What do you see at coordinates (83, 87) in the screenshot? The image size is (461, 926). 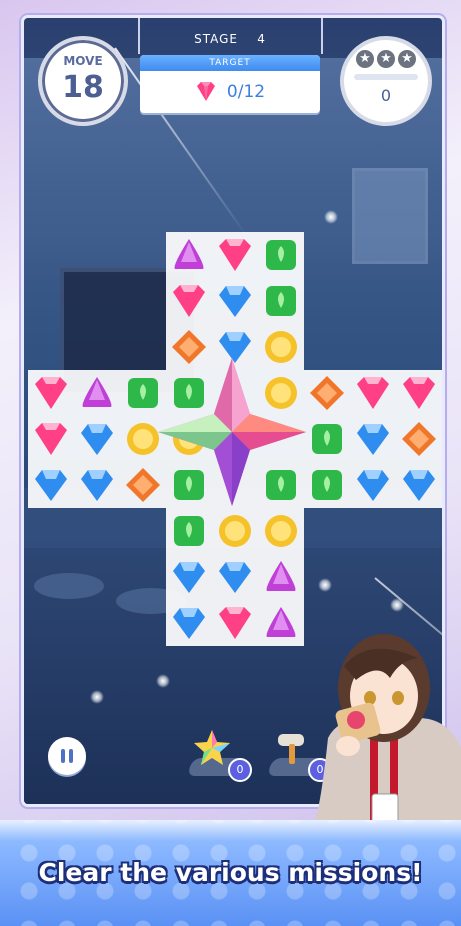 I see `moves-value: 18` at bounding box center [83, 87].